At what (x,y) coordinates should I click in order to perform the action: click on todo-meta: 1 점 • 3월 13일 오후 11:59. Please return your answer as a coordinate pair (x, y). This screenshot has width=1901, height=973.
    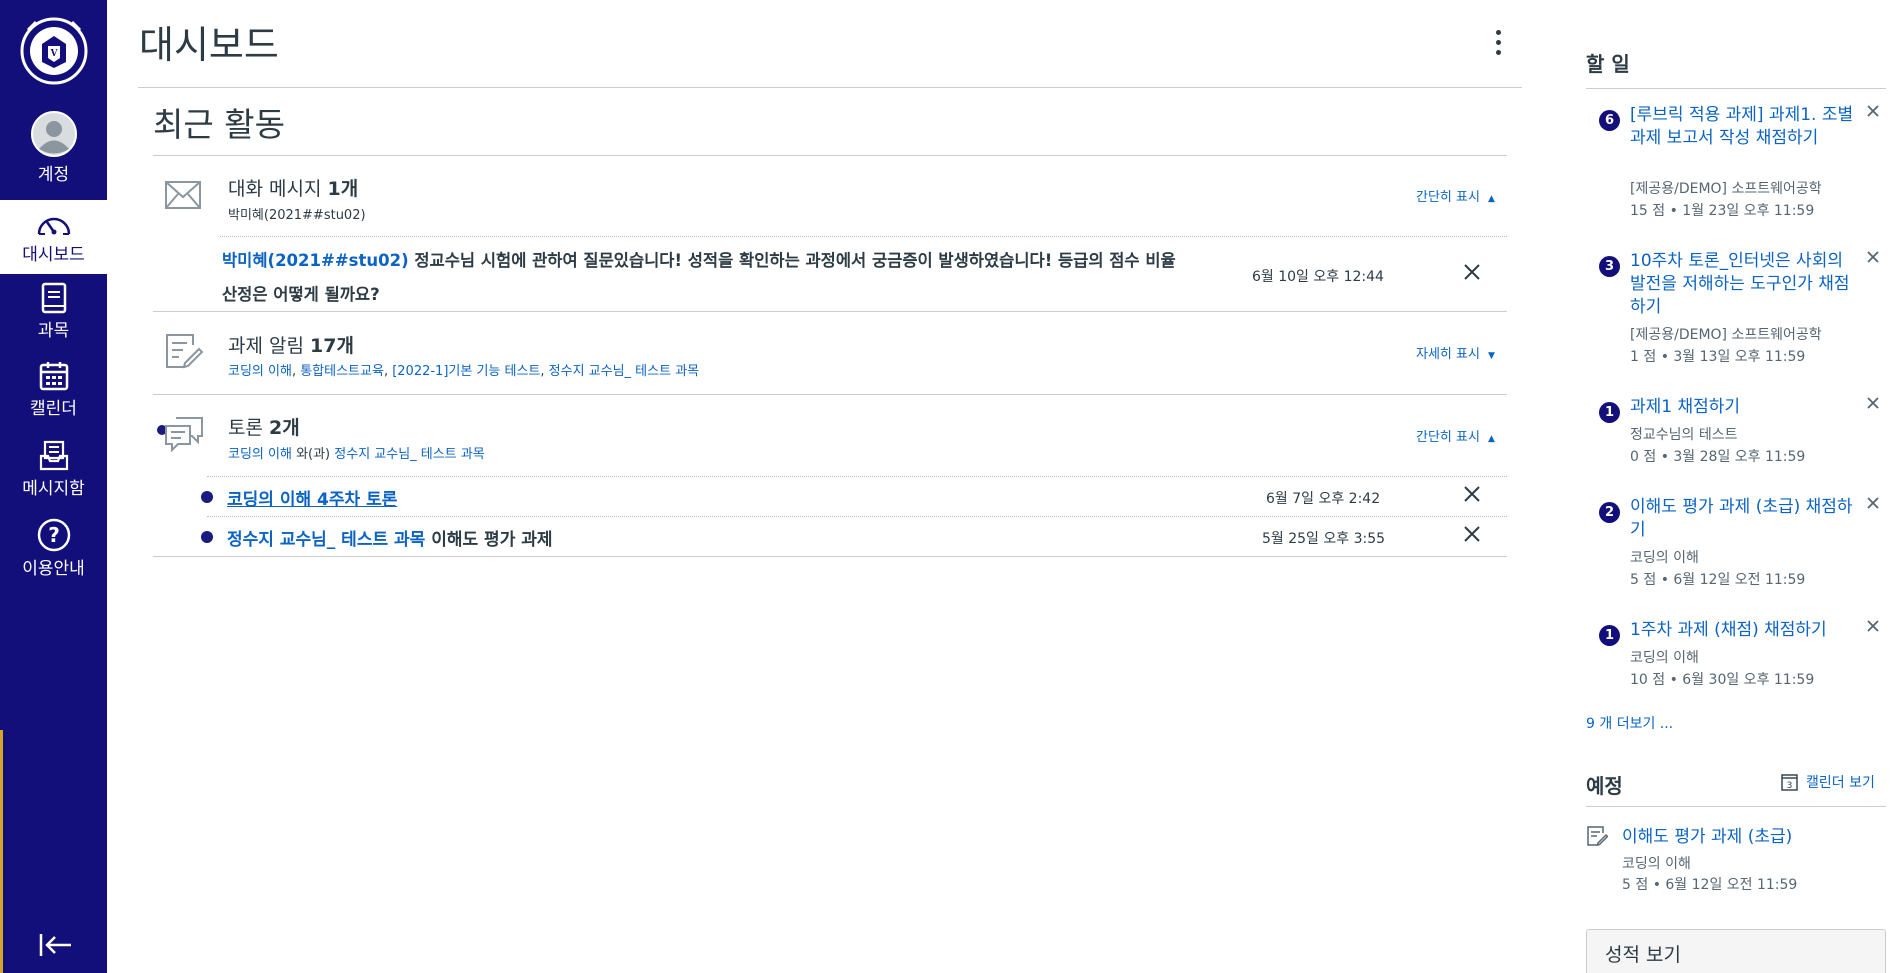
    Looking at the image, I should click on (1718, 357).